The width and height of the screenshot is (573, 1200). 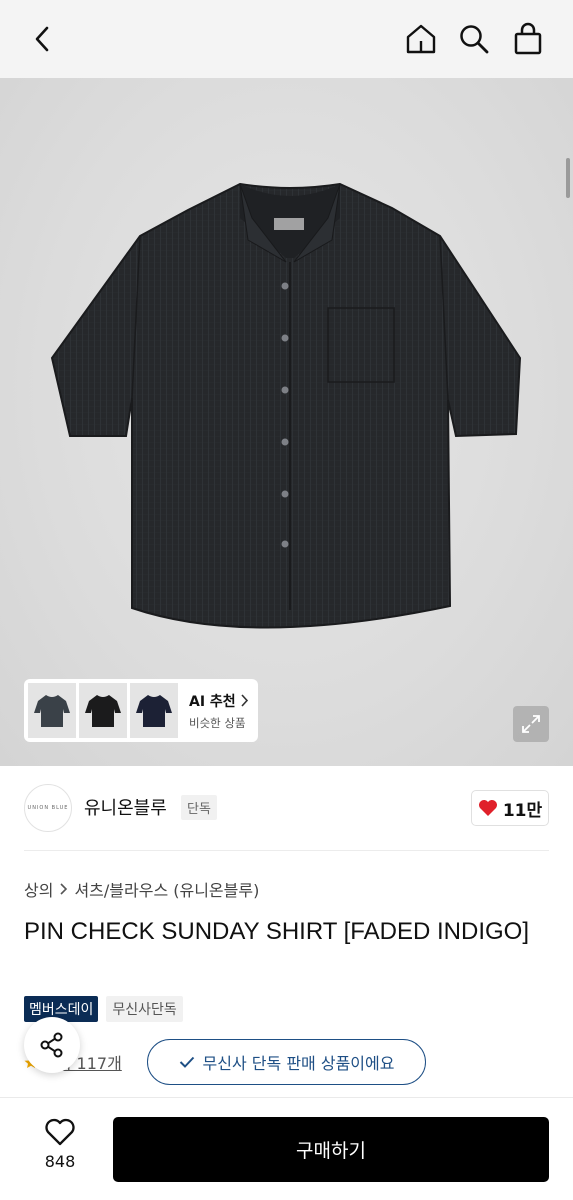 What do you see at coordinates (38, 889) in the screenshot?
I see `breadcrumb-category: 상의` at bounding box center [38, 889].